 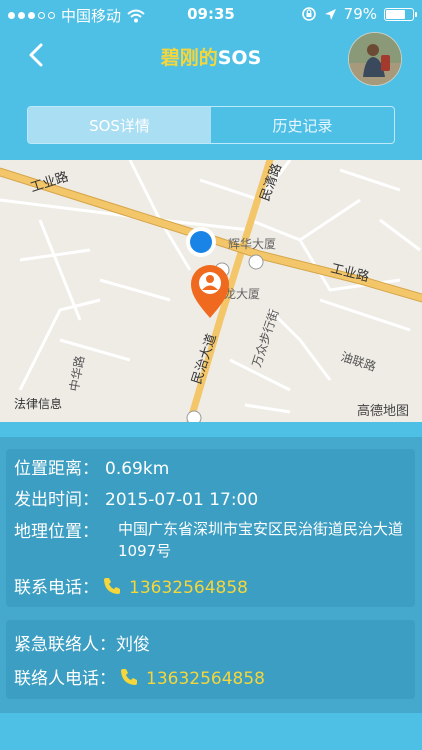 I want to click on contact-phone-label: 联络人电话：, so click(x=65, y=679).